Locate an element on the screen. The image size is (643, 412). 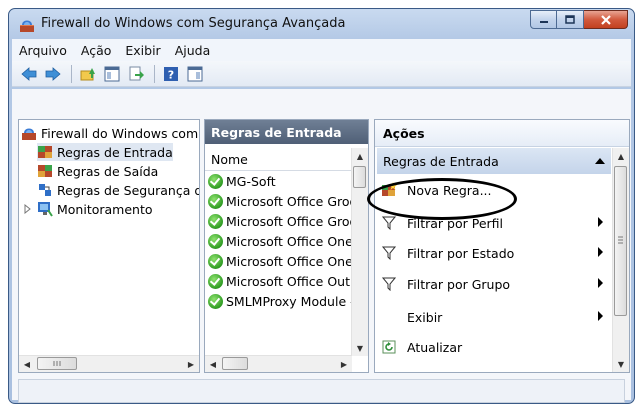
show-hide-console-tree-icon is located at coordinates (112, 73).